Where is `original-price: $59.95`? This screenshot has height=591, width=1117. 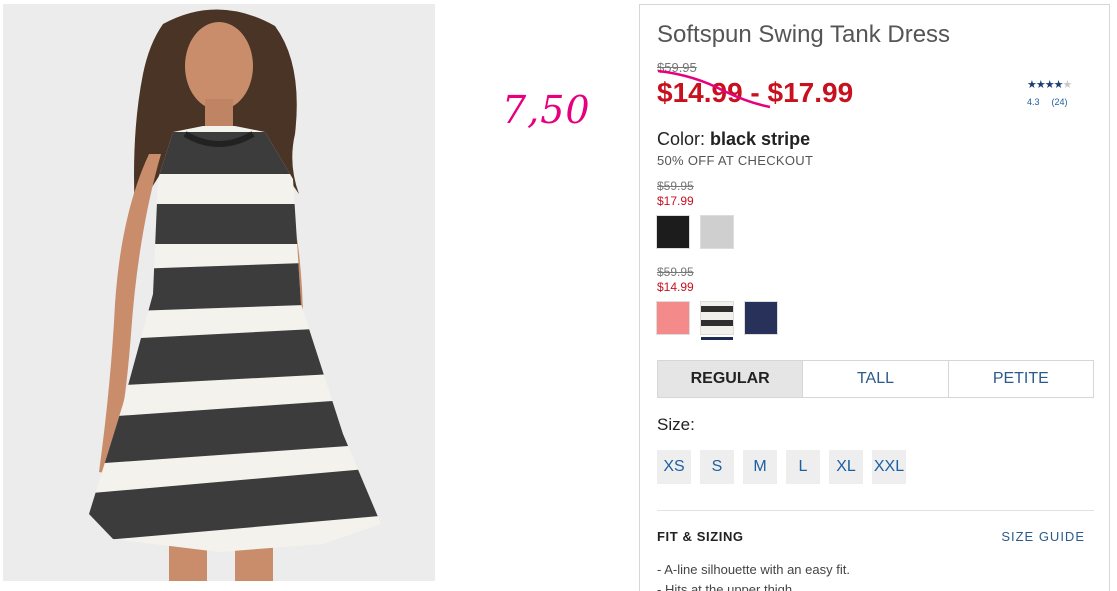
original-price: $59.95 is located at coordinates (677, 67).